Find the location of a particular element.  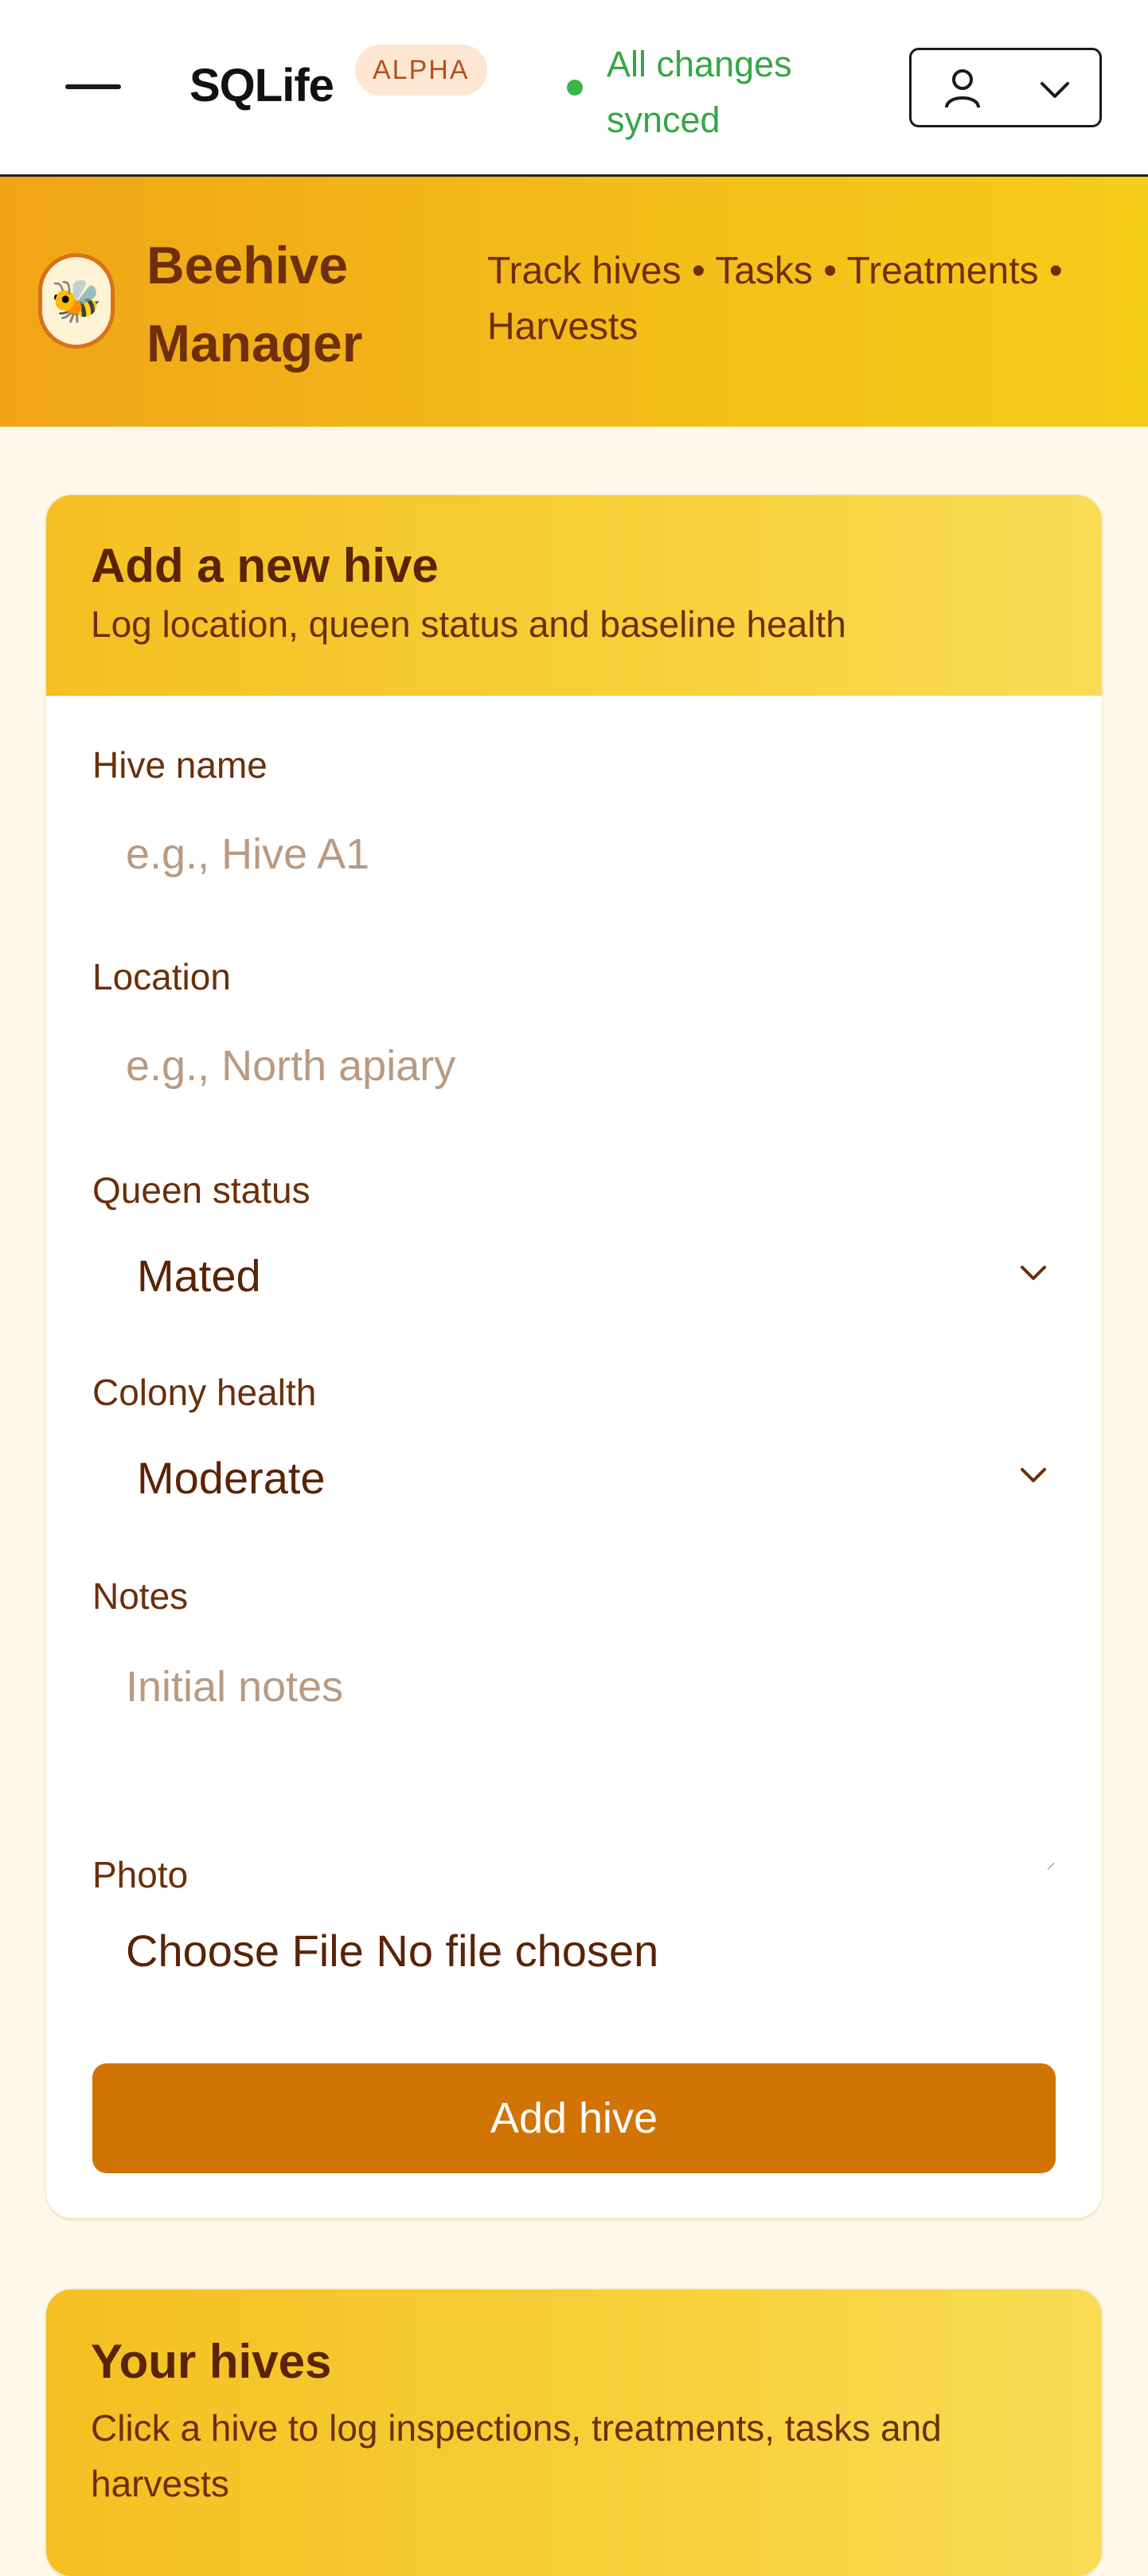

user-icon is located at coordinates (962, 88).